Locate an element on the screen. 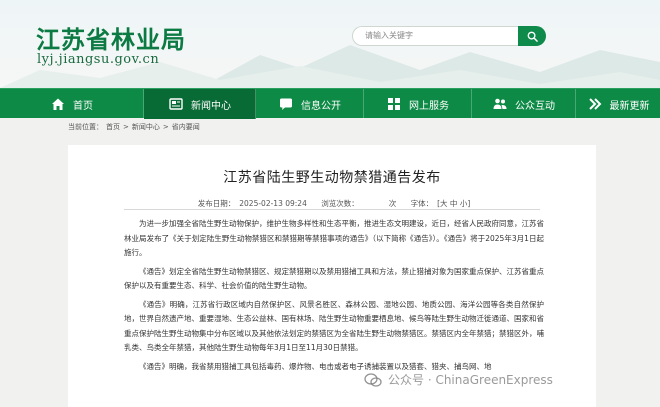 The image size is (660, 407). font-label: 字体： is located at coordinates (422, 203).